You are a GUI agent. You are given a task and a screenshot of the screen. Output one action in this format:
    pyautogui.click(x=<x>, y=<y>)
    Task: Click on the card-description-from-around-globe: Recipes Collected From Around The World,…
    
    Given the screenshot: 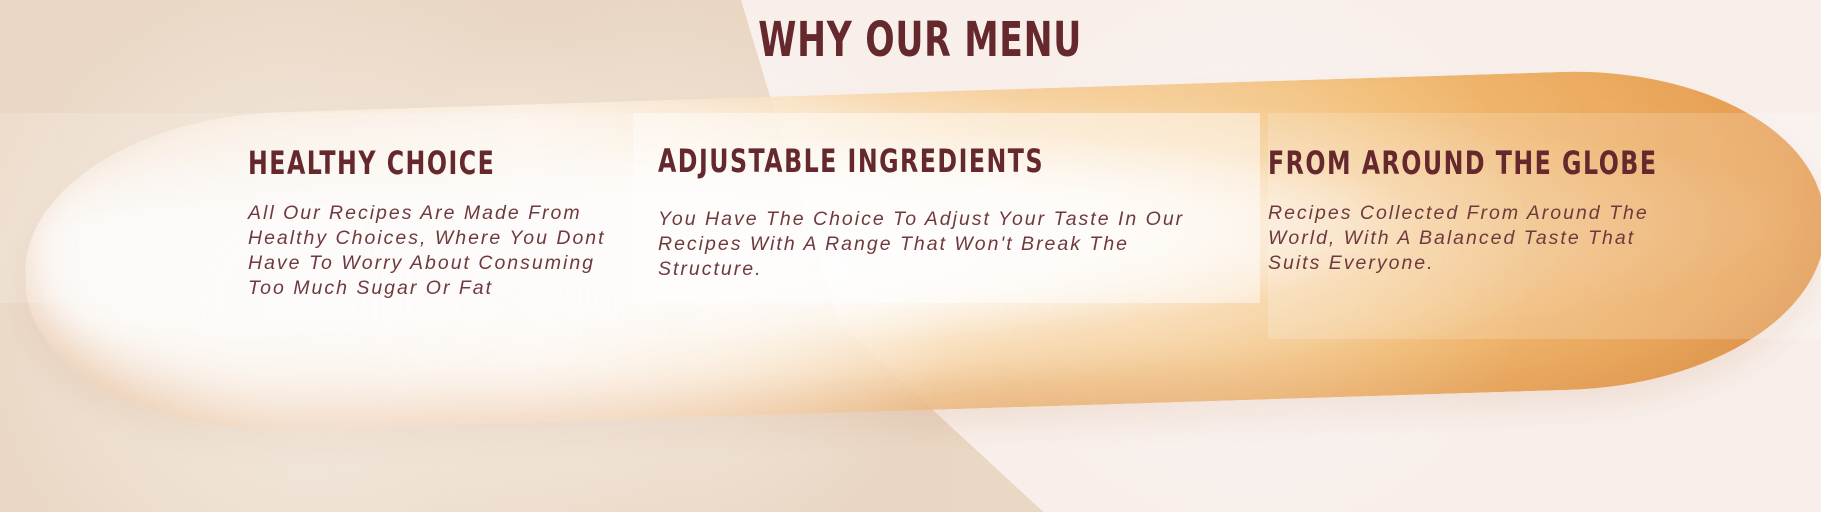 What is the action you would take?
    pyautogui.click(x=1458, y=238)
    